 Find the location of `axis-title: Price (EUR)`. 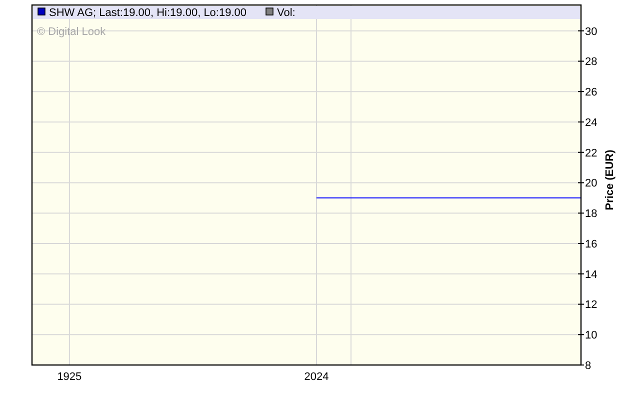

axis-title: Price (EUR) is located at coordinates (610, 180).